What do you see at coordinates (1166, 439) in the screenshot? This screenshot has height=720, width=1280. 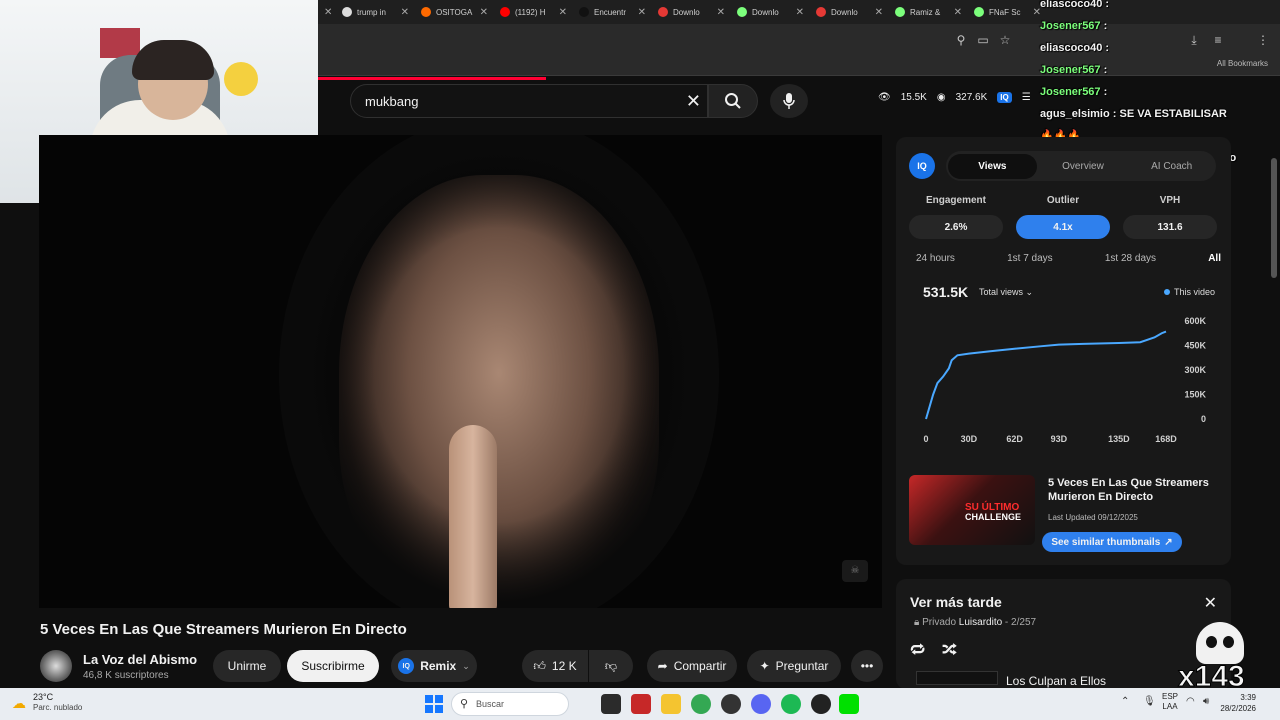 I see `x-tick-label: 168D` at bounding box center [1166, 439].